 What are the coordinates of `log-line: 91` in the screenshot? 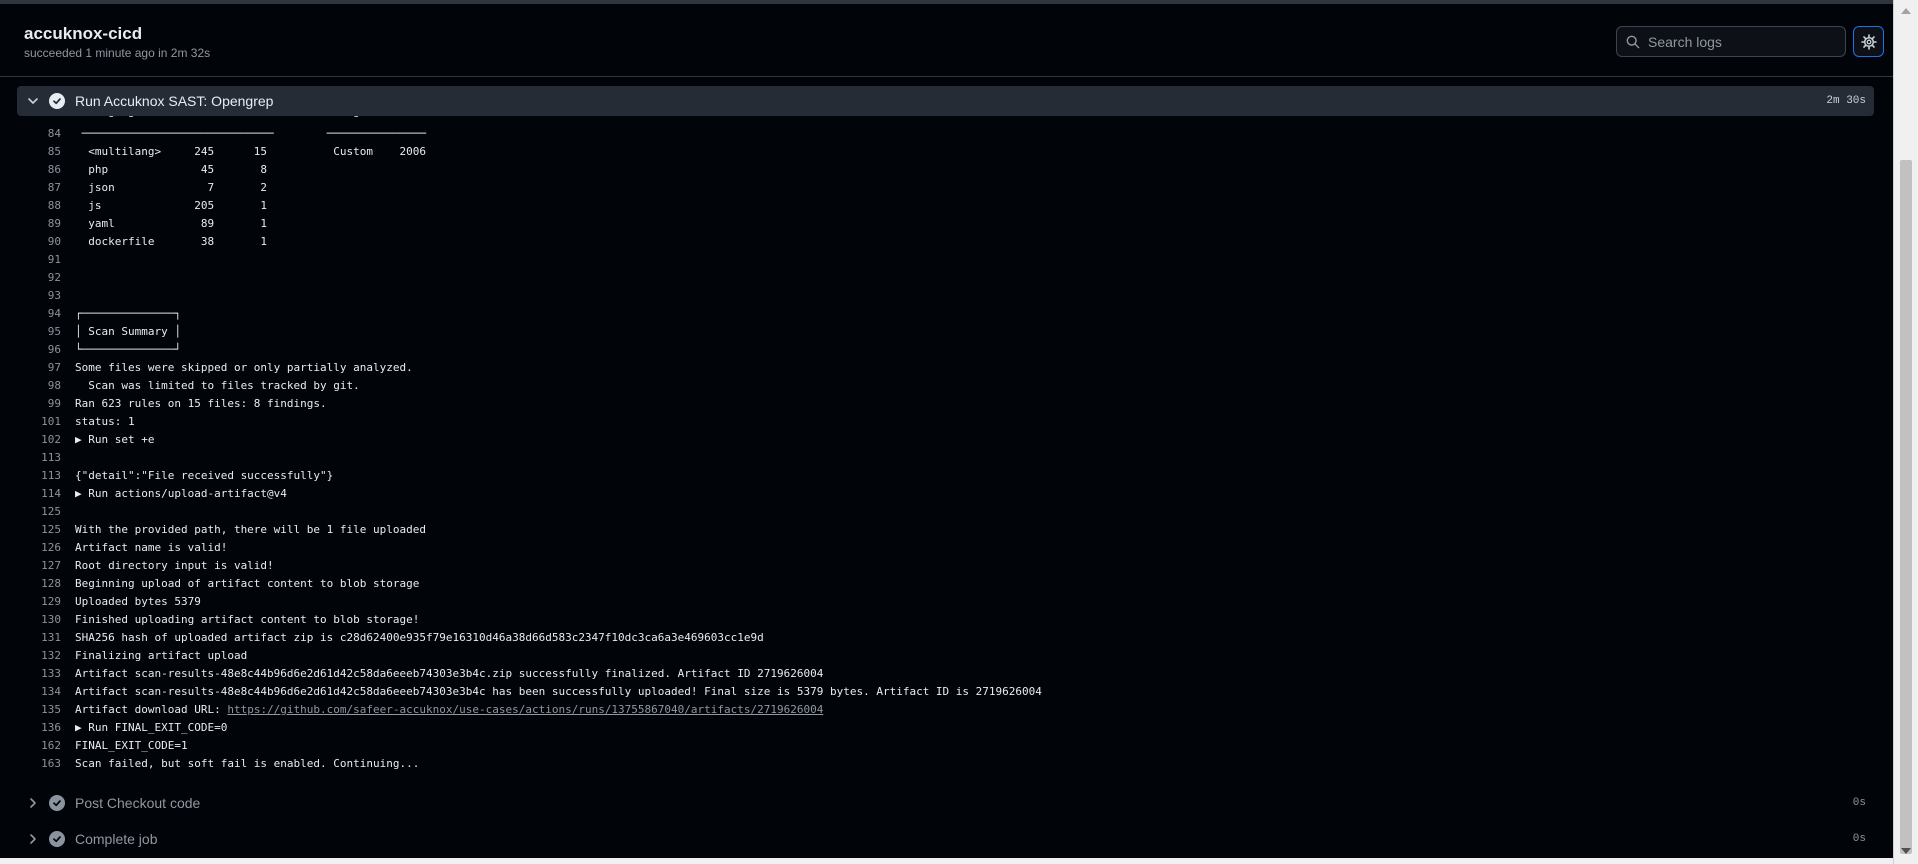 It's located at (945, 260).